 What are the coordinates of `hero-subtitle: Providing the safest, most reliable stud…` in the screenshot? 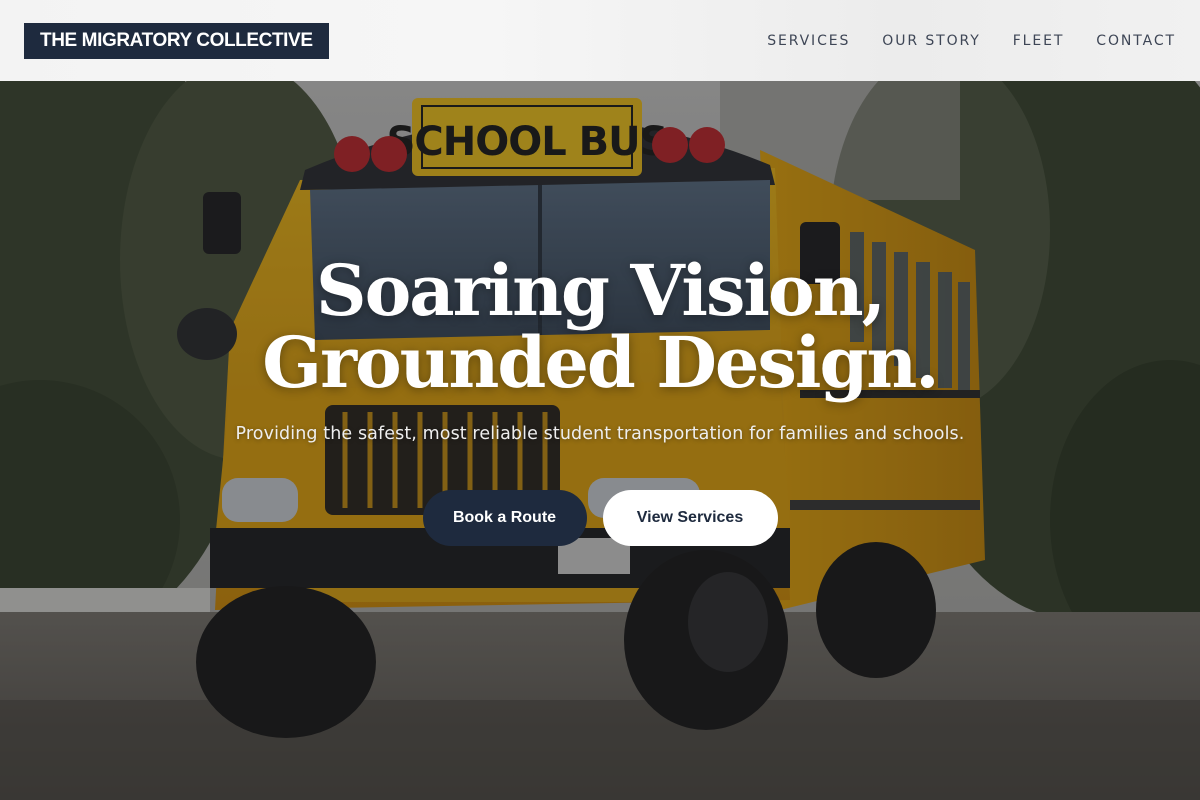 It's located at (600, 434).